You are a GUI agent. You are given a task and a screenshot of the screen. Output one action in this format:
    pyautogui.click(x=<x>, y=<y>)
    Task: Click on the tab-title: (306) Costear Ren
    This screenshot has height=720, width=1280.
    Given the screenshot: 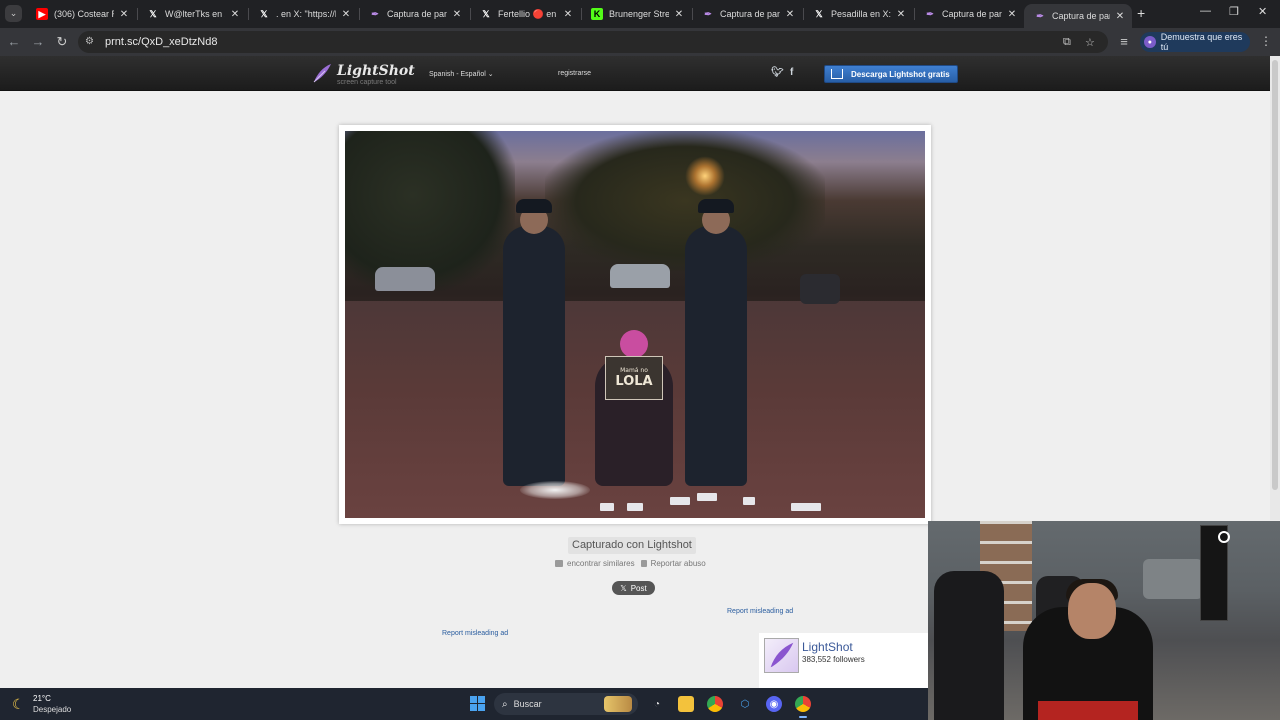 What is the action you would take?
    pyautogui.click(x=84, y=14)
    